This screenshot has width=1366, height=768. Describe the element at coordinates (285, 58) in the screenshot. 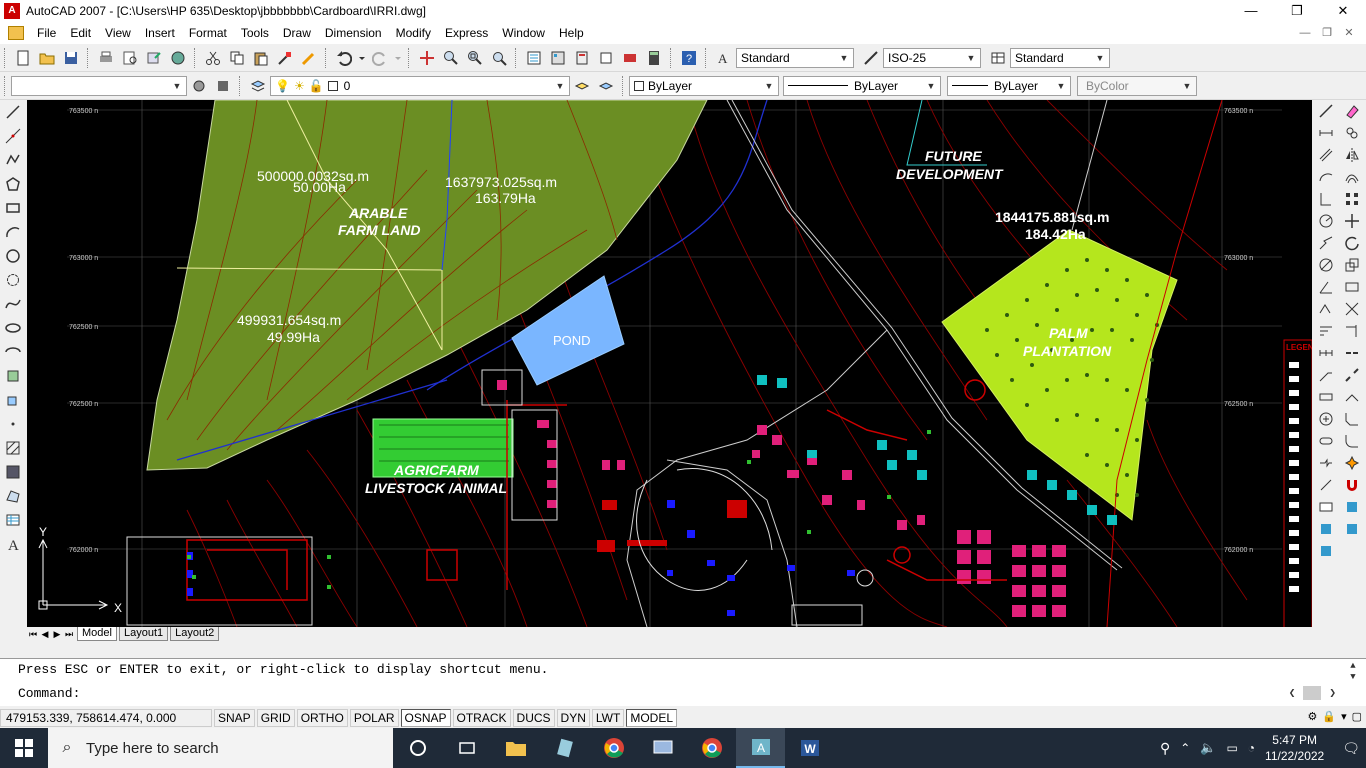

I see `match-properties-icon` at that location.